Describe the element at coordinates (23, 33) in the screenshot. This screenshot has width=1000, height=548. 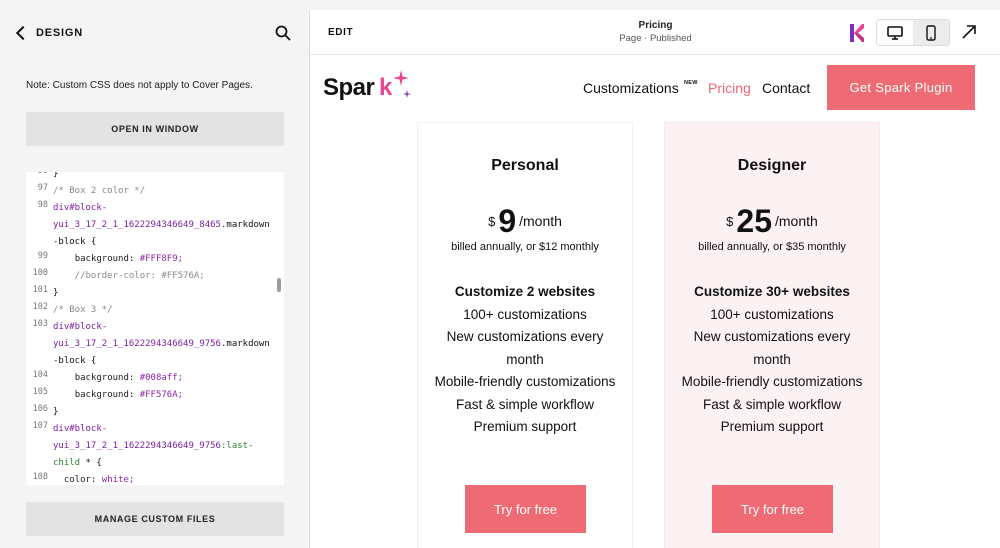
I see `chevron-left-icon` at that location.